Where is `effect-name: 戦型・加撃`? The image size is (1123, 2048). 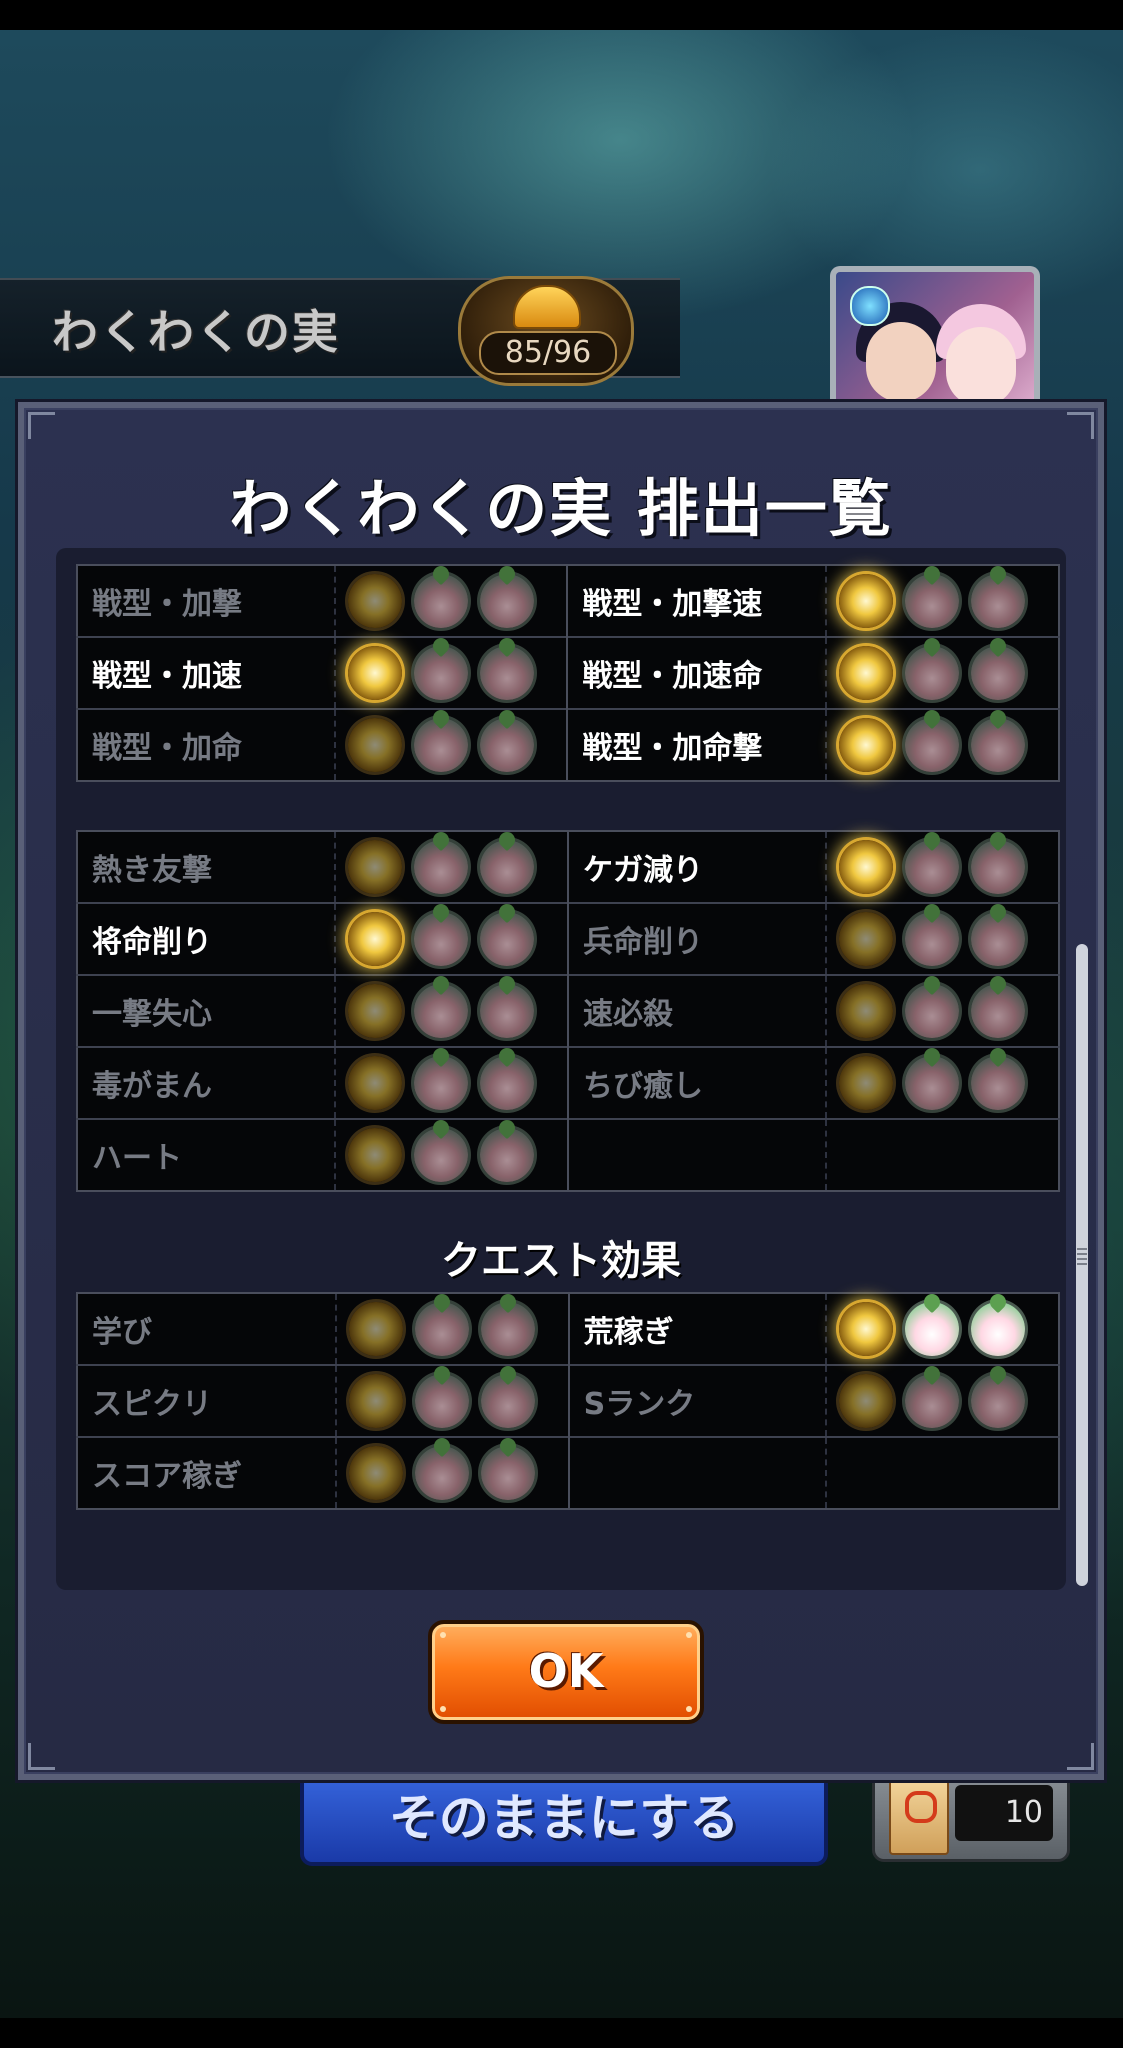 effect-name: 戦型・加撃 is located at coordinates (206, 601).